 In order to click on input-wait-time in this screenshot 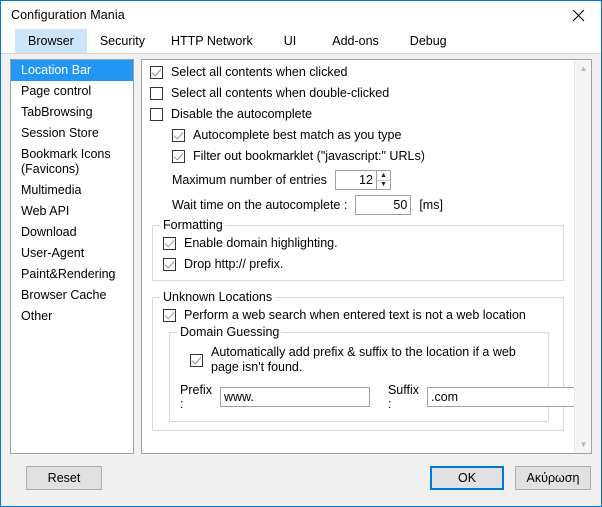, I will do `click(383, 205)`.